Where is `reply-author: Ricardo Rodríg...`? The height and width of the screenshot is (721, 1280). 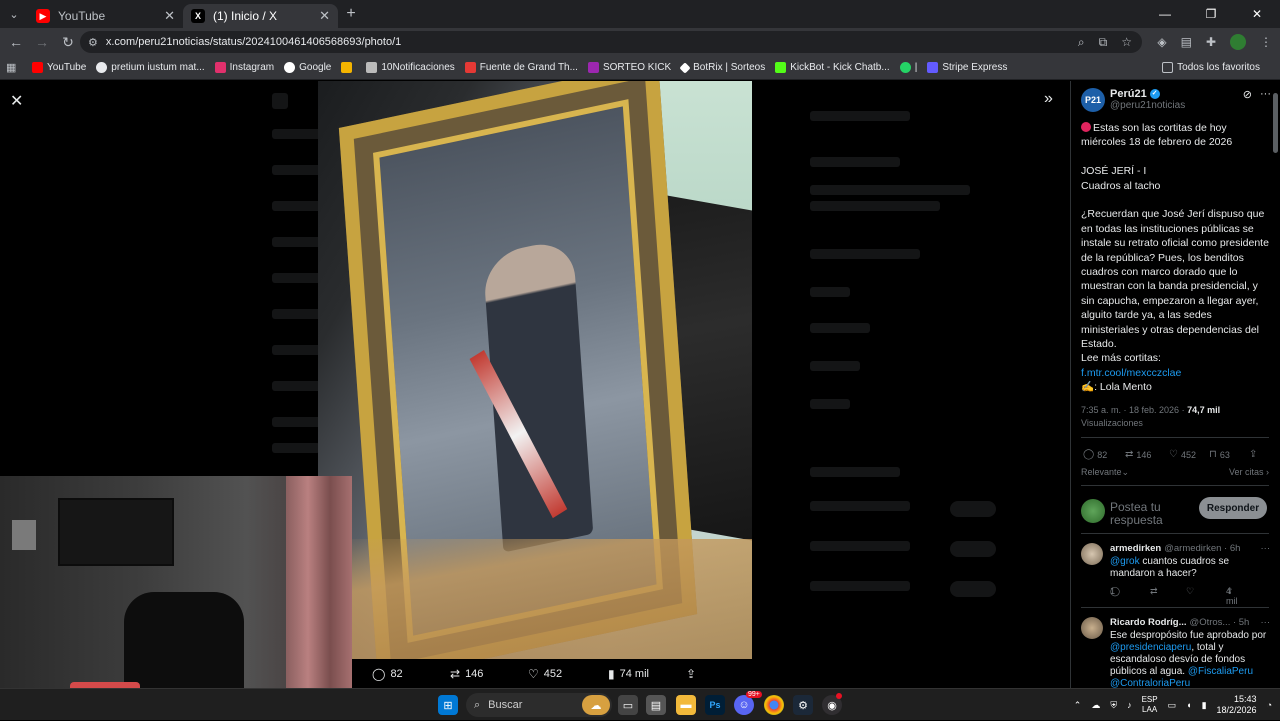 reply-author: Ricardo Rodríg... is located at coordinates (1148, 622).